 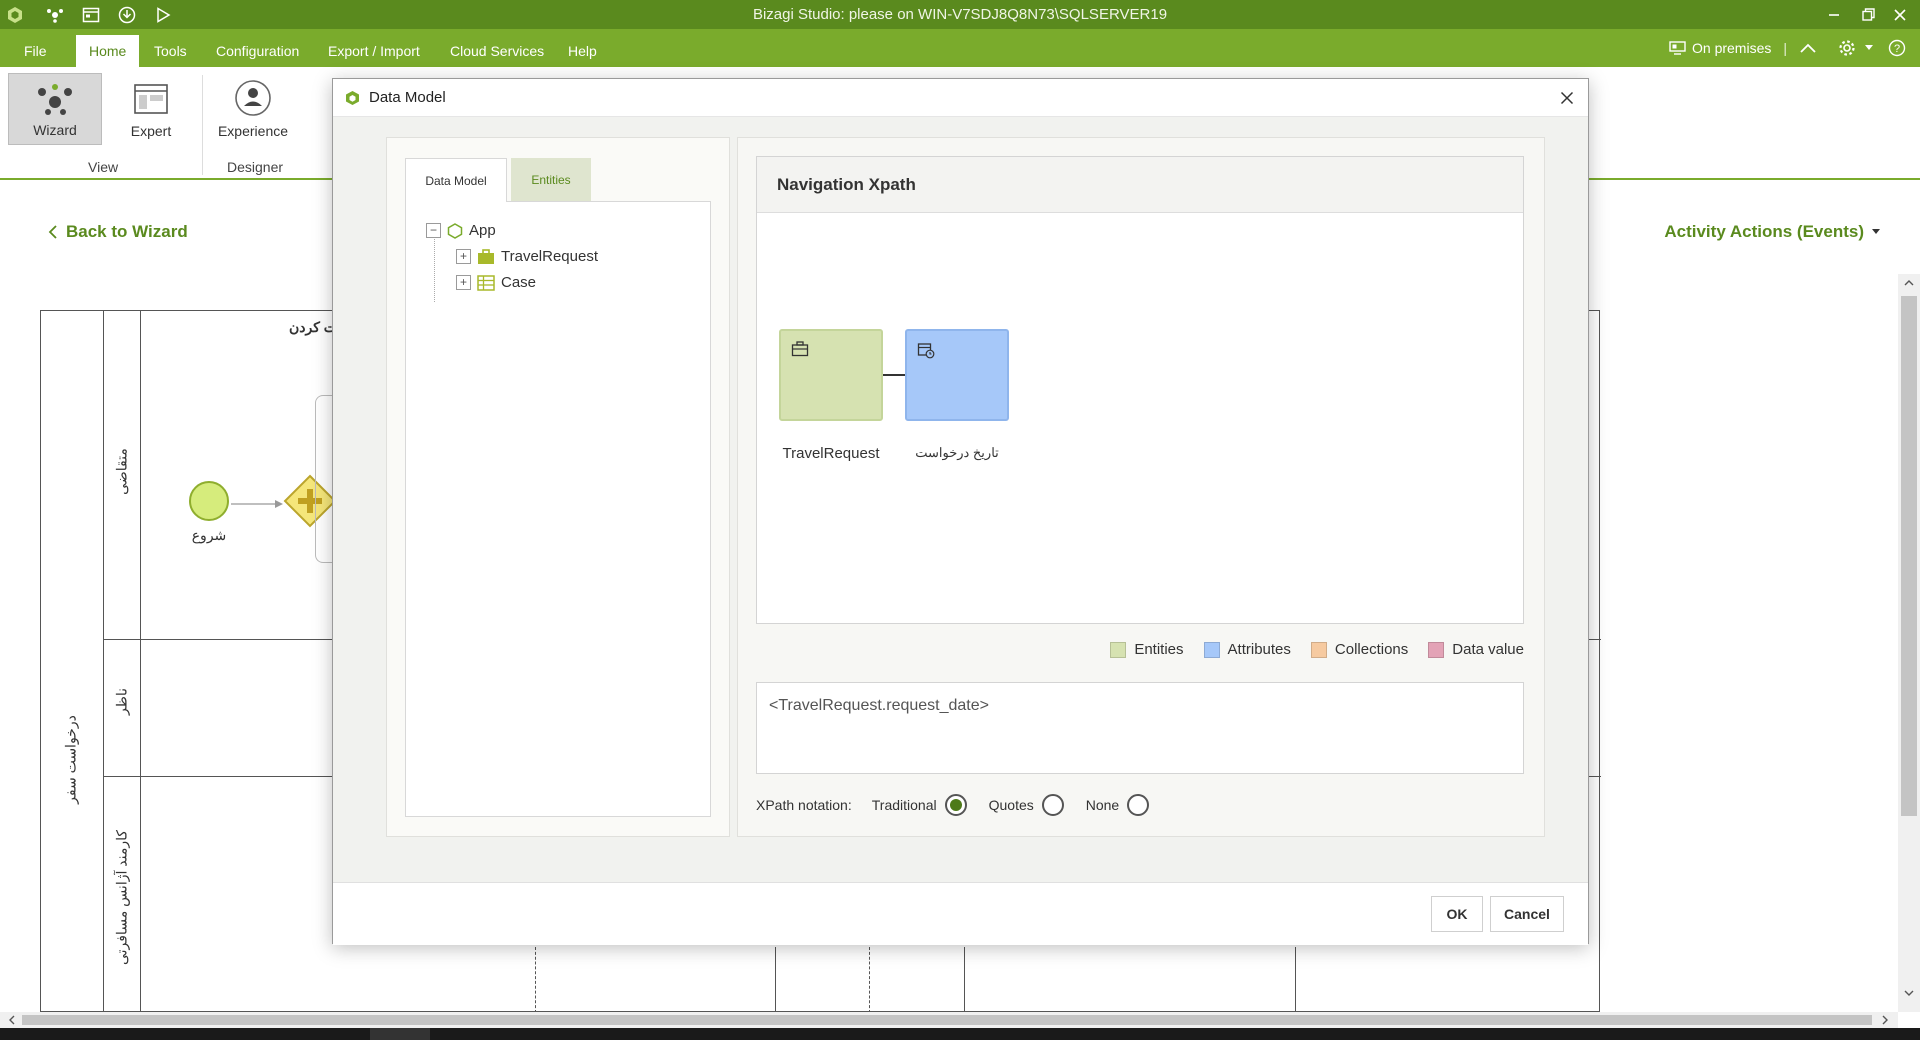 What do you see at coordinates (1808, 48) in the screenshot?
I see `collapse-ribbon-icon` at bounding box center [1808, 48].